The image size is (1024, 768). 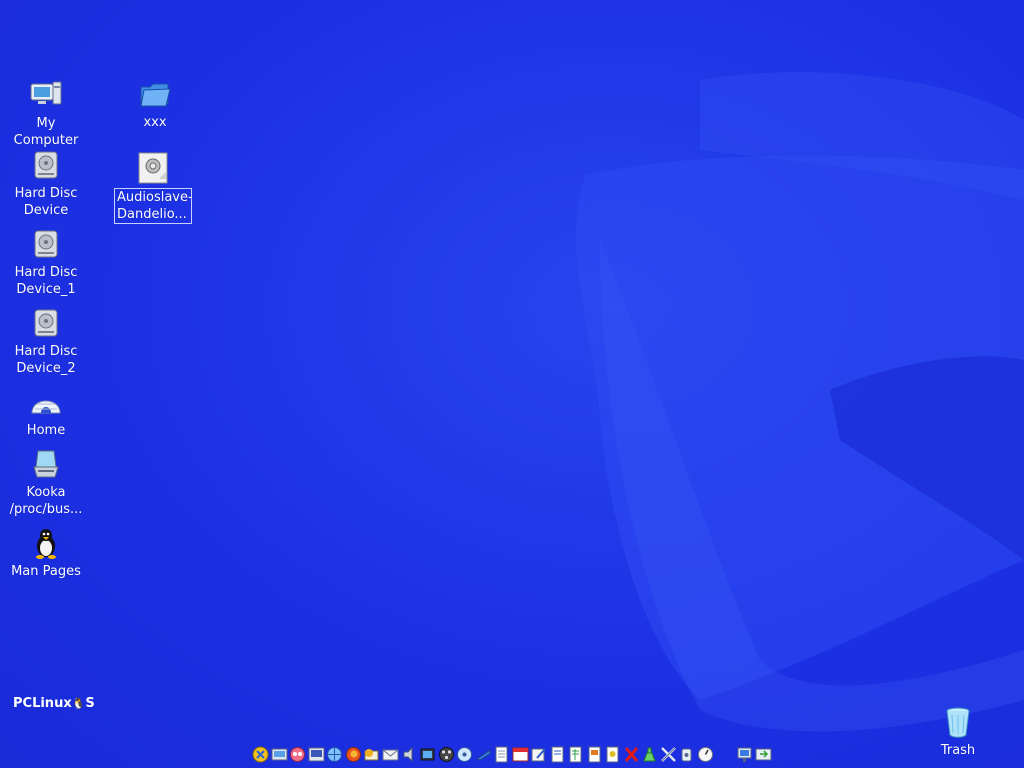 What do you see at coordinates (317, 754) in the screenshot?
I see `terminal-icon` at bounding box center [317, 754].